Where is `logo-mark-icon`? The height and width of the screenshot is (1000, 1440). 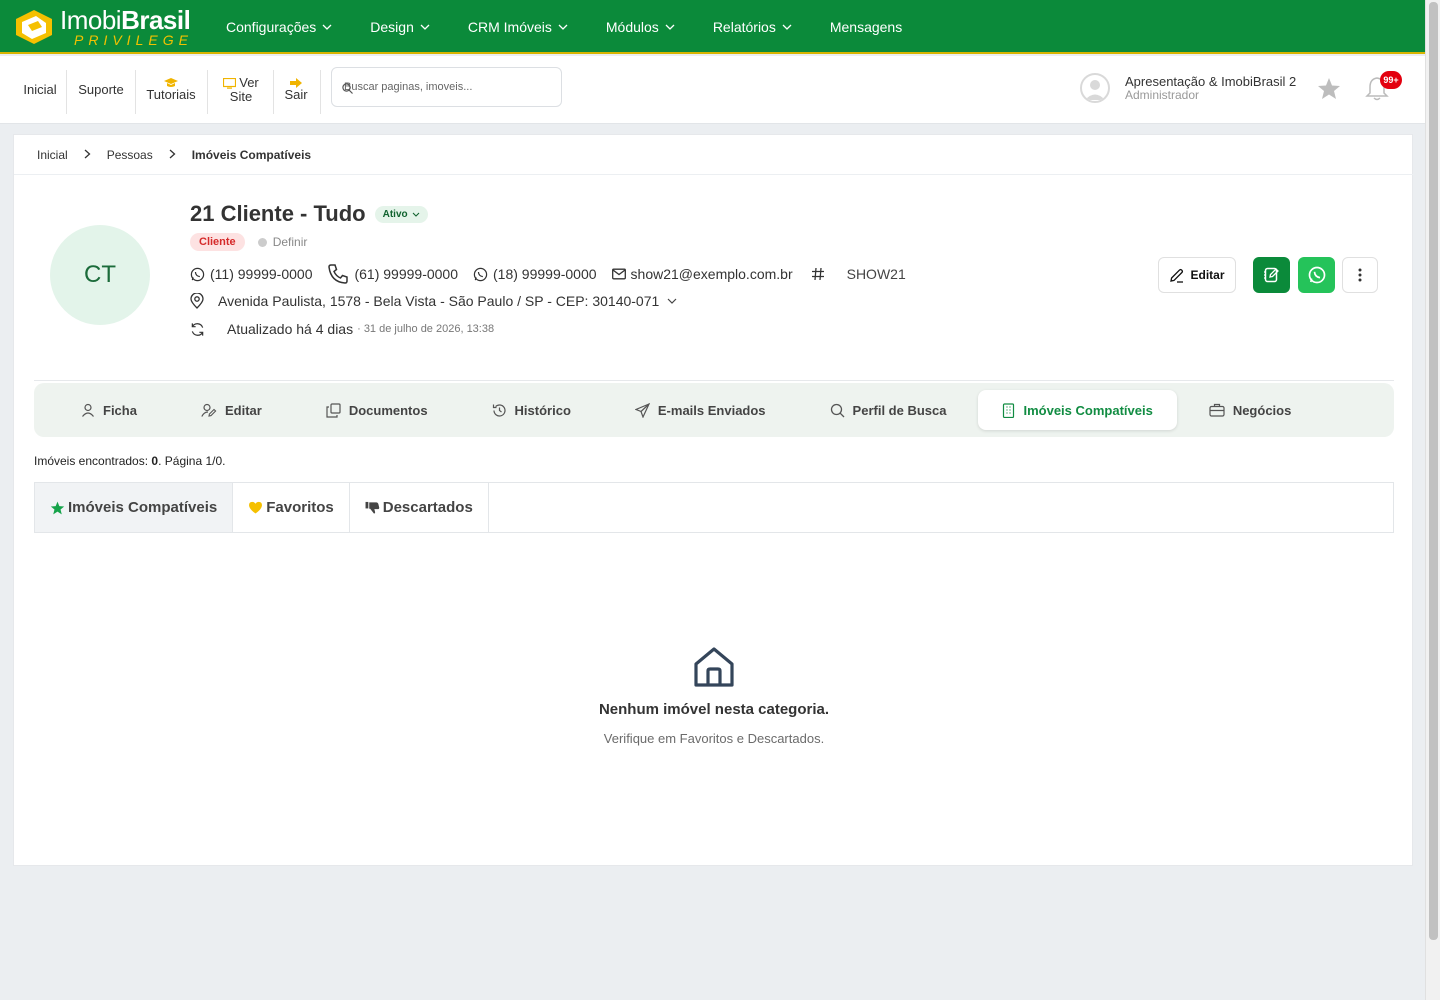 logo-mark-icon is located at coordinates (34, 27).